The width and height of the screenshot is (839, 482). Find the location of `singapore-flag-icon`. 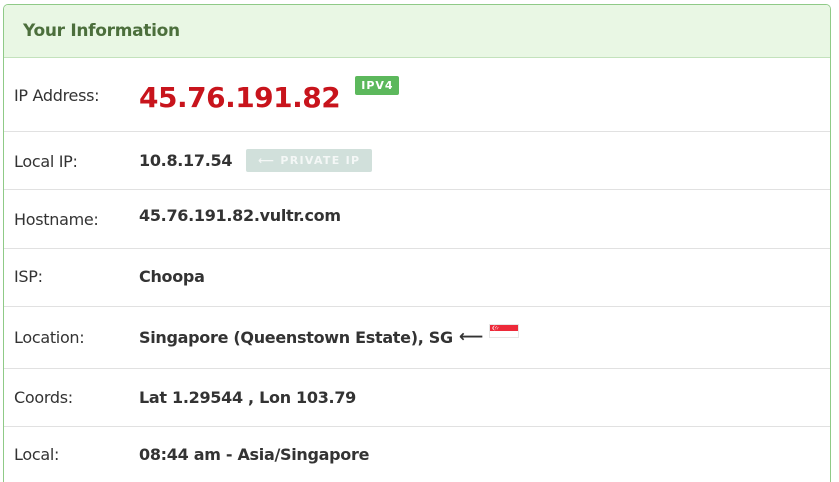

singapore-flag-icon is located at coordinates (503, 331).